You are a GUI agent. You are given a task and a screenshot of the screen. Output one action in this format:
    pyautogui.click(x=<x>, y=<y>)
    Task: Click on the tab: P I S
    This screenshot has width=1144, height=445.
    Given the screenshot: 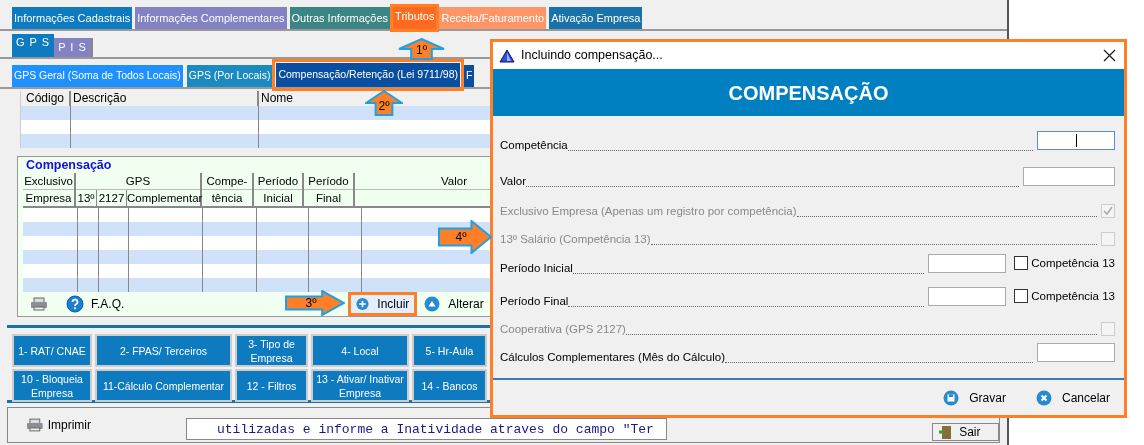 What is the action you would take?
    pyautogui.click(x=73, y=47)
    